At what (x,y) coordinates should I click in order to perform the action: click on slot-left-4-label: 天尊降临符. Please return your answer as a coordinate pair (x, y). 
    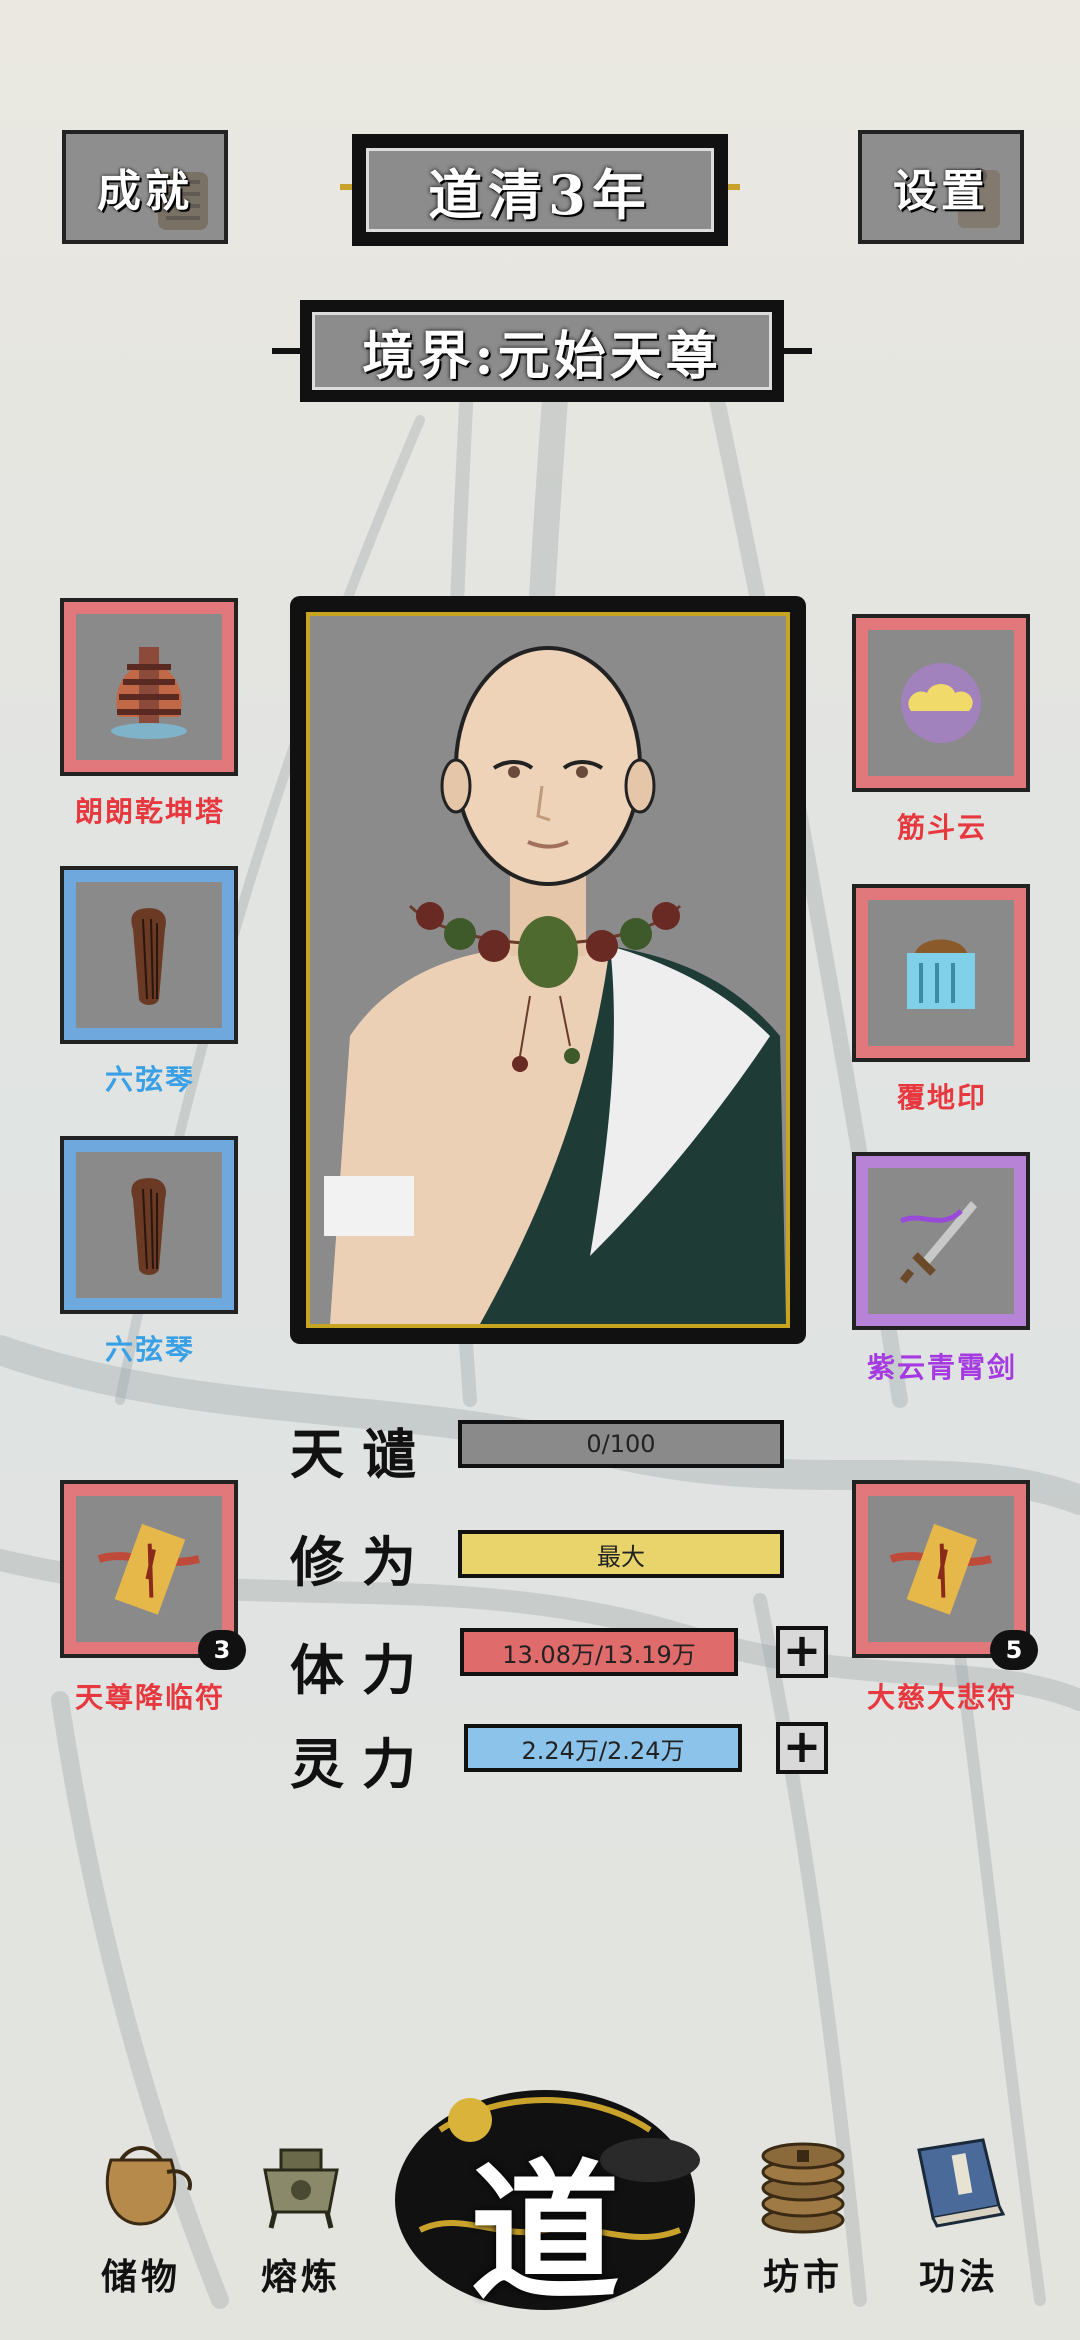
    Looking at the image, I should click on (149, 1697).